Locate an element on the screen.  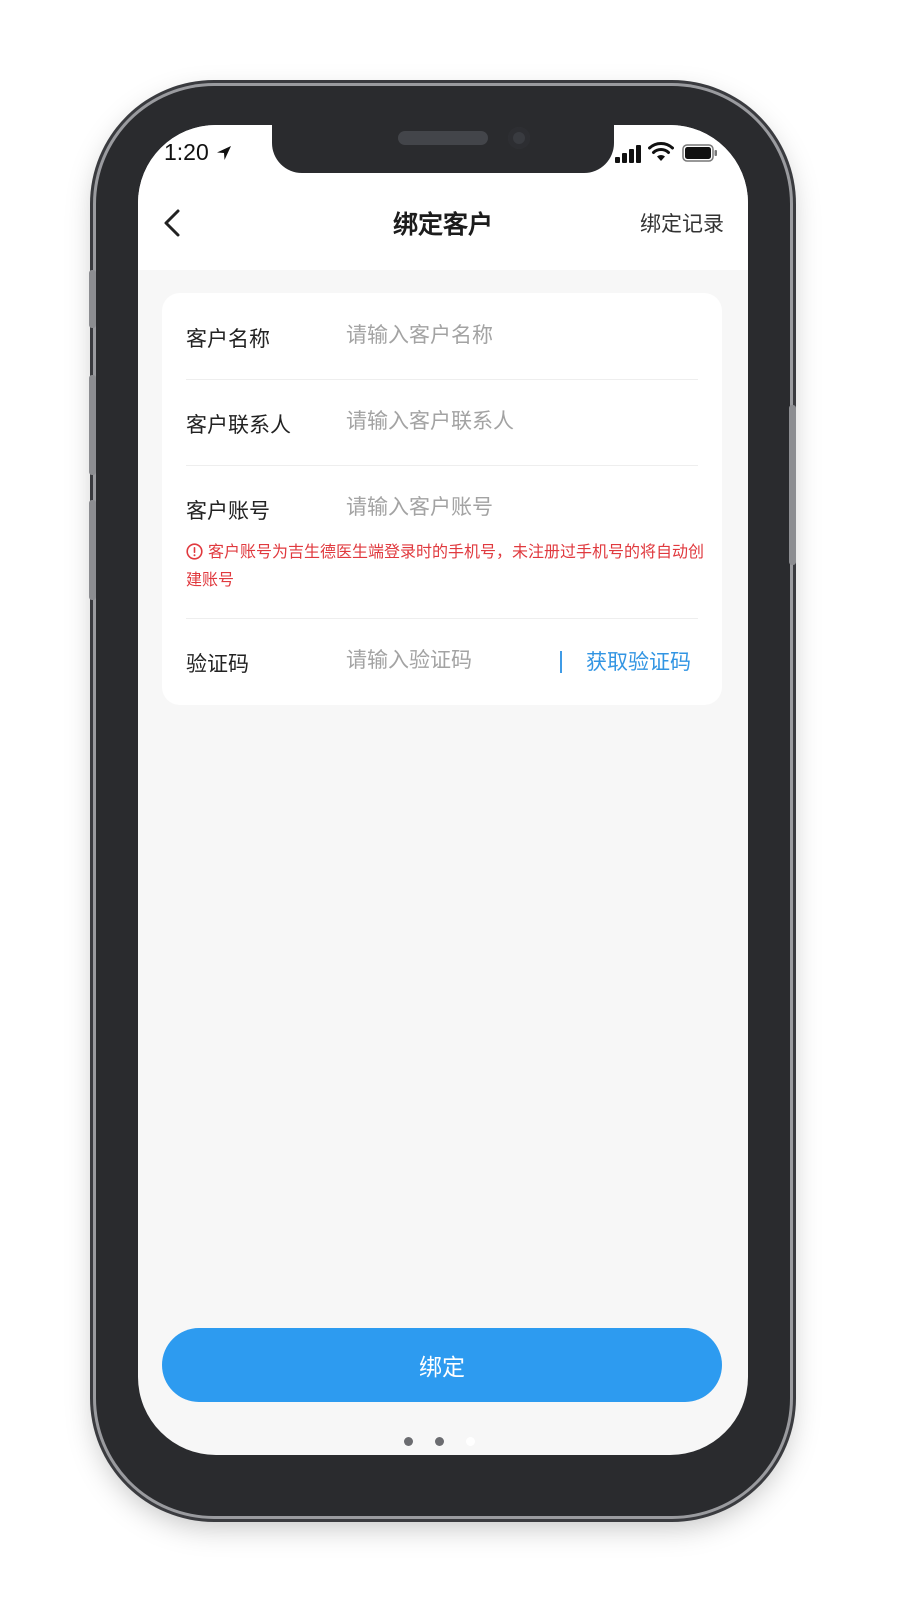
customer-account-input is located at coordinates (496, 507).